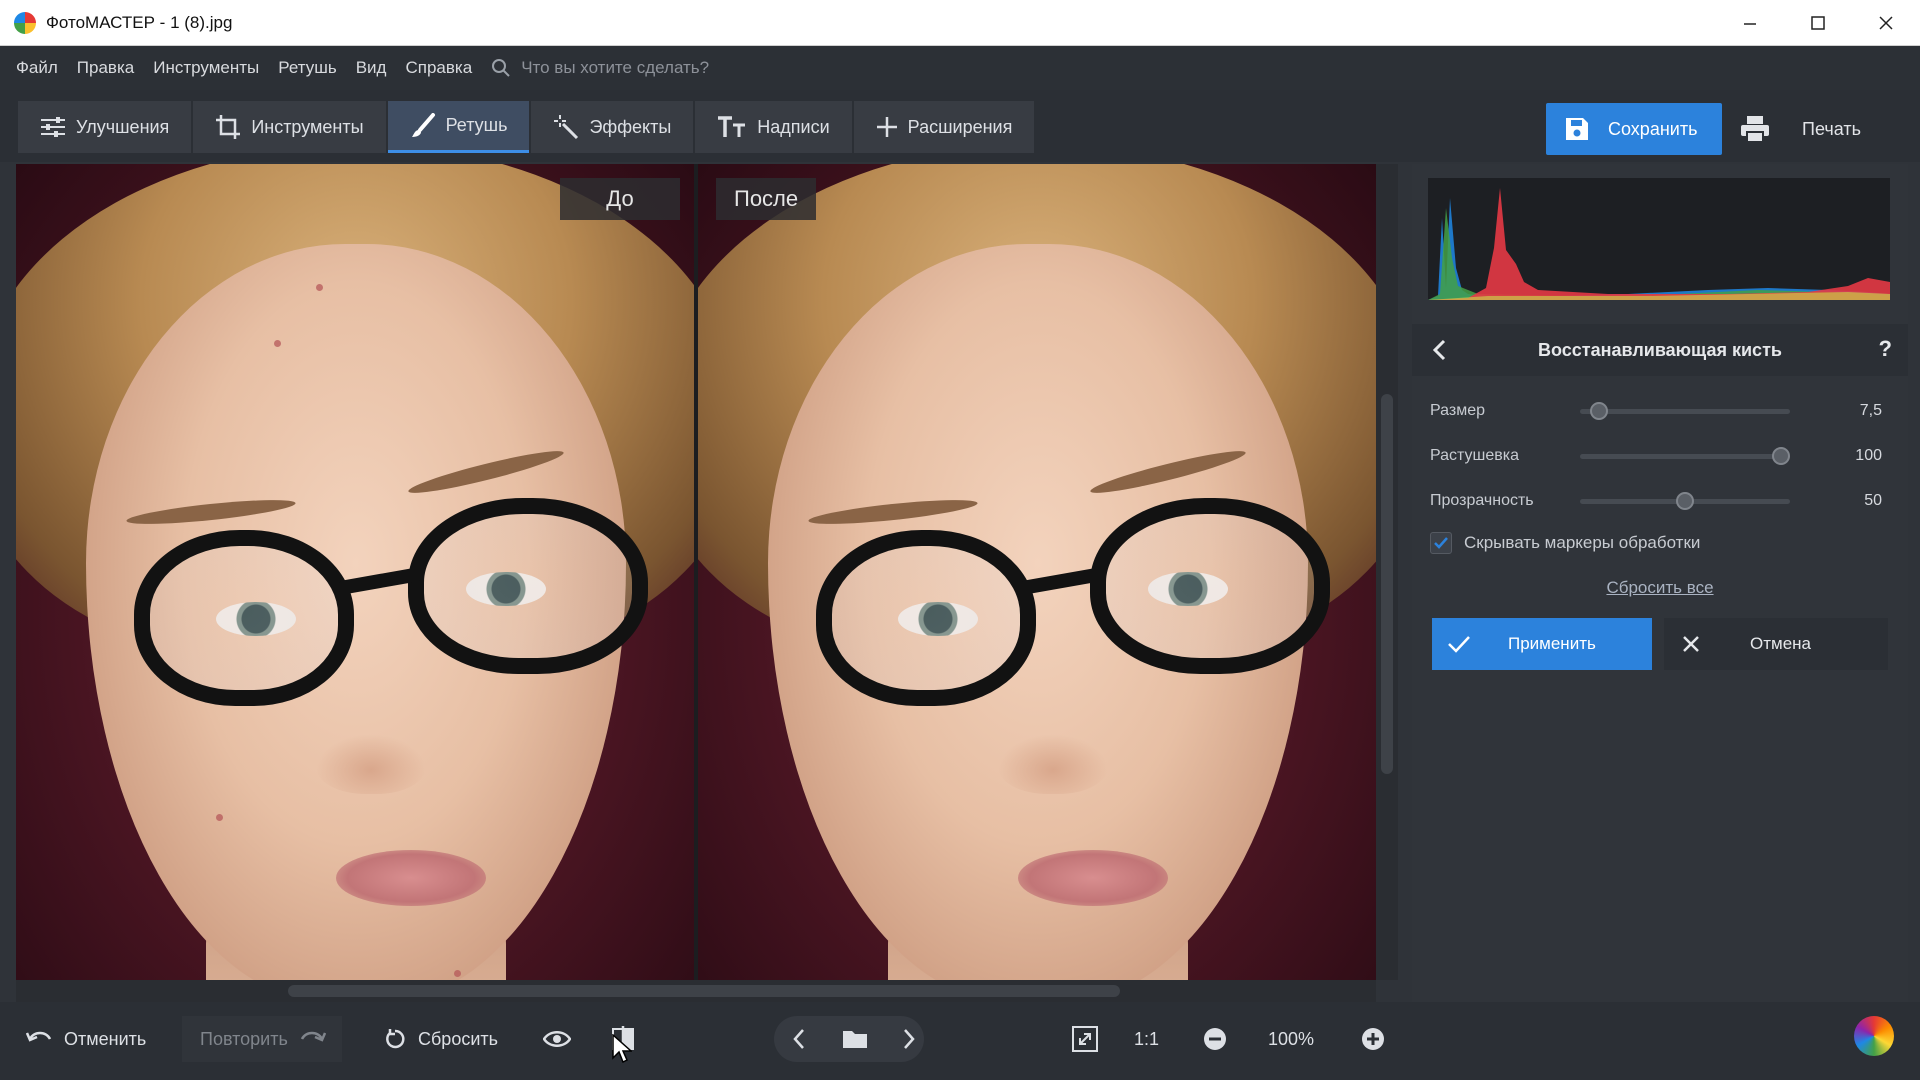 Image resolution: width=1920 pixels, height=1080 pixels. I want to click on glasses-lens-left, so click(926, 618).